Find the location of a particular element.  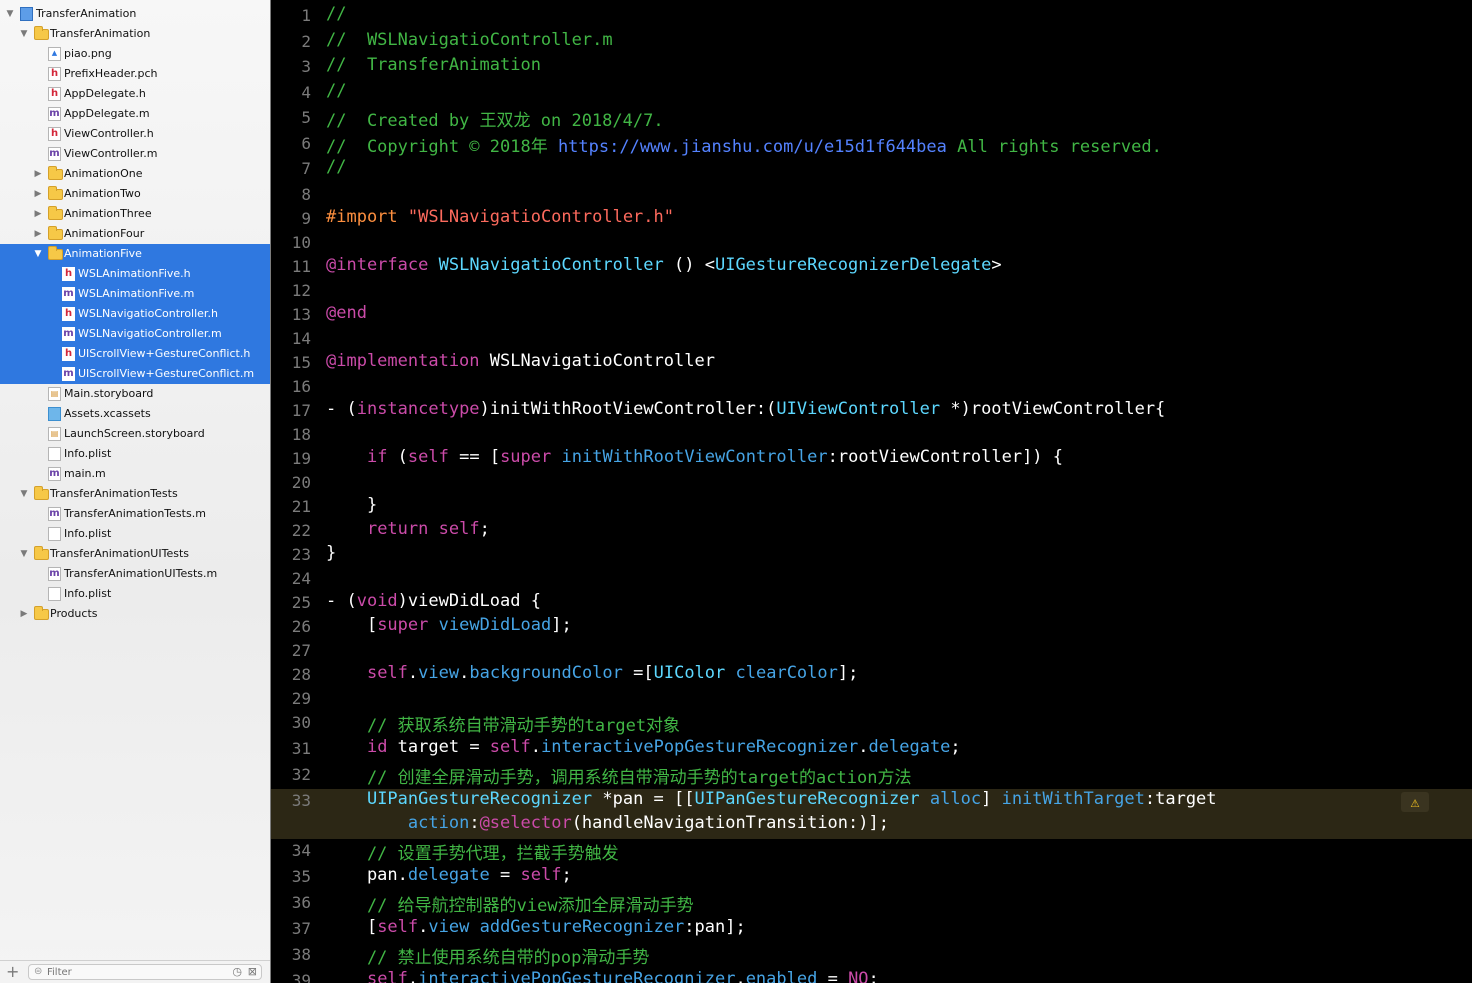

code-token: :rootViewController]) { is located at coordinates (945, 456).